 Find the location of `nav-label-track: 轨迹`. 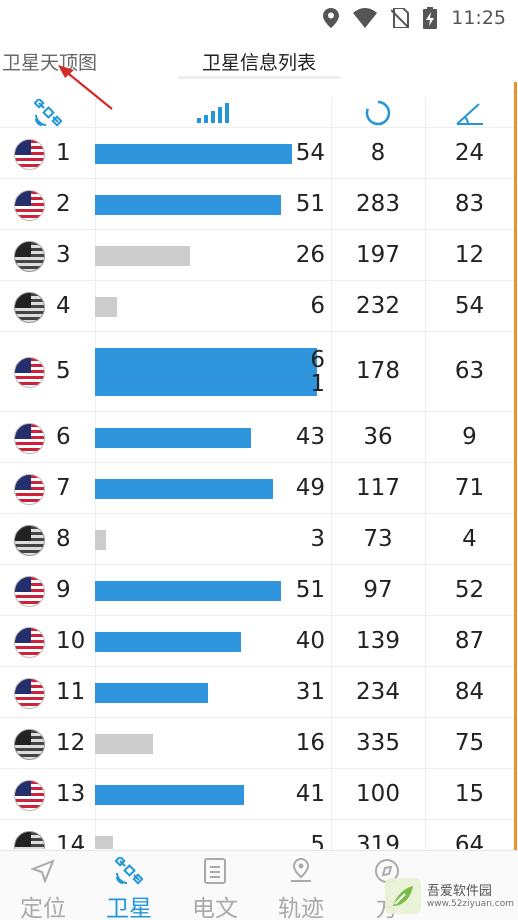

nav-label-track: 轨迹 is located at coordinates (301, 908).